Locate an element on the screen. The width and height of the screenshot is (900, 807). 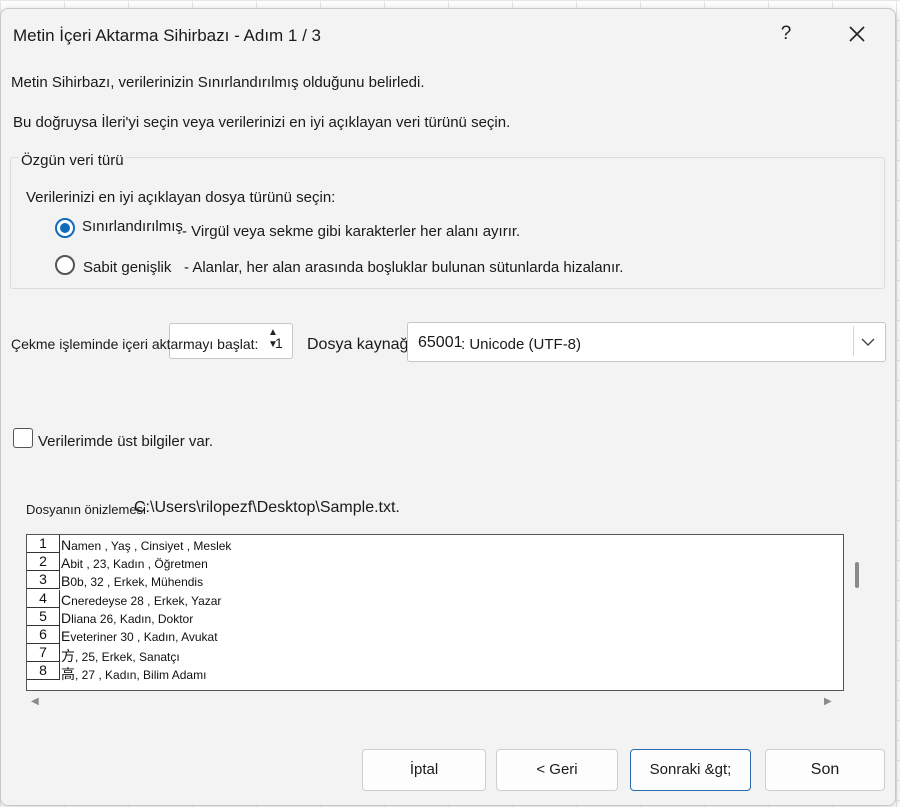
help-button: ? is located at coordinates (786, 34).